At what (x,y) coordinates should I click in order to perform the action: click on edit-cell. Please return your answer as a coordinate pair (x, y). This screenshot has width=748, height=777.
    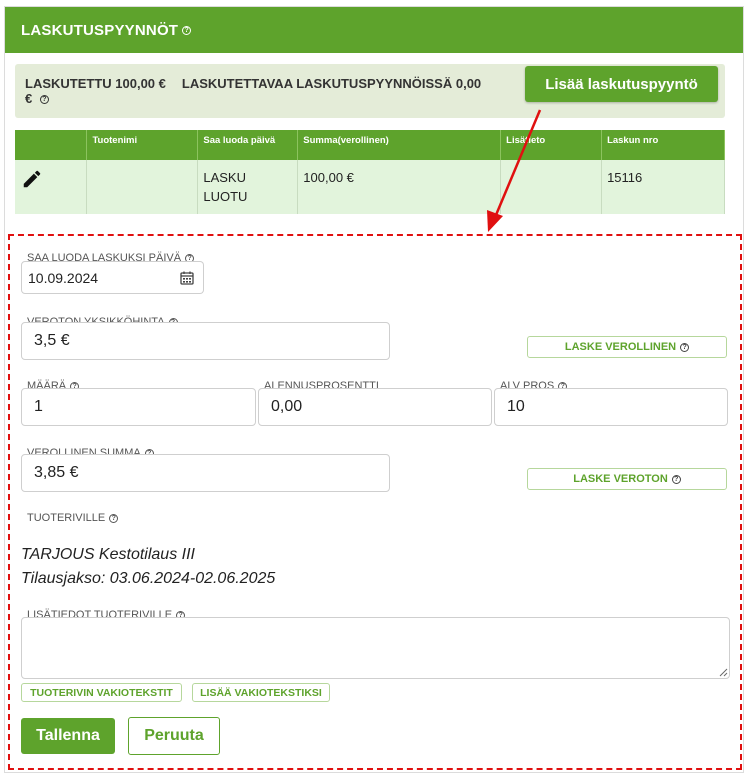
    Looking at the image, I should click on (51, 187).